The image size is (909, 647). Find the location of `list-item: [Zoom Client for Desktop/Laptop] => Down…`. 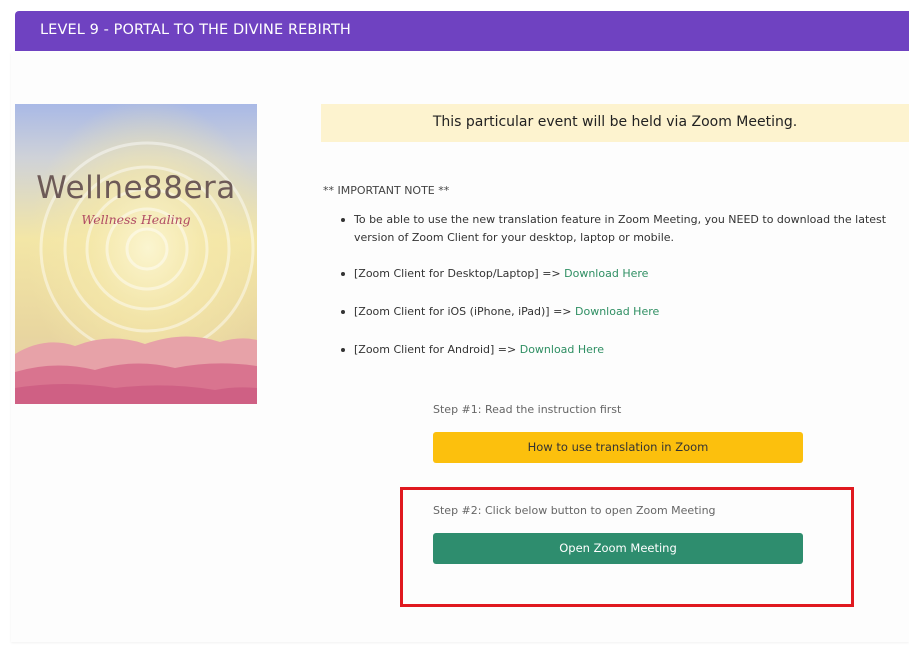

list-item: [Zoom Client for Desktop/Laptop] => Down… is located at coordinates (625, 274).